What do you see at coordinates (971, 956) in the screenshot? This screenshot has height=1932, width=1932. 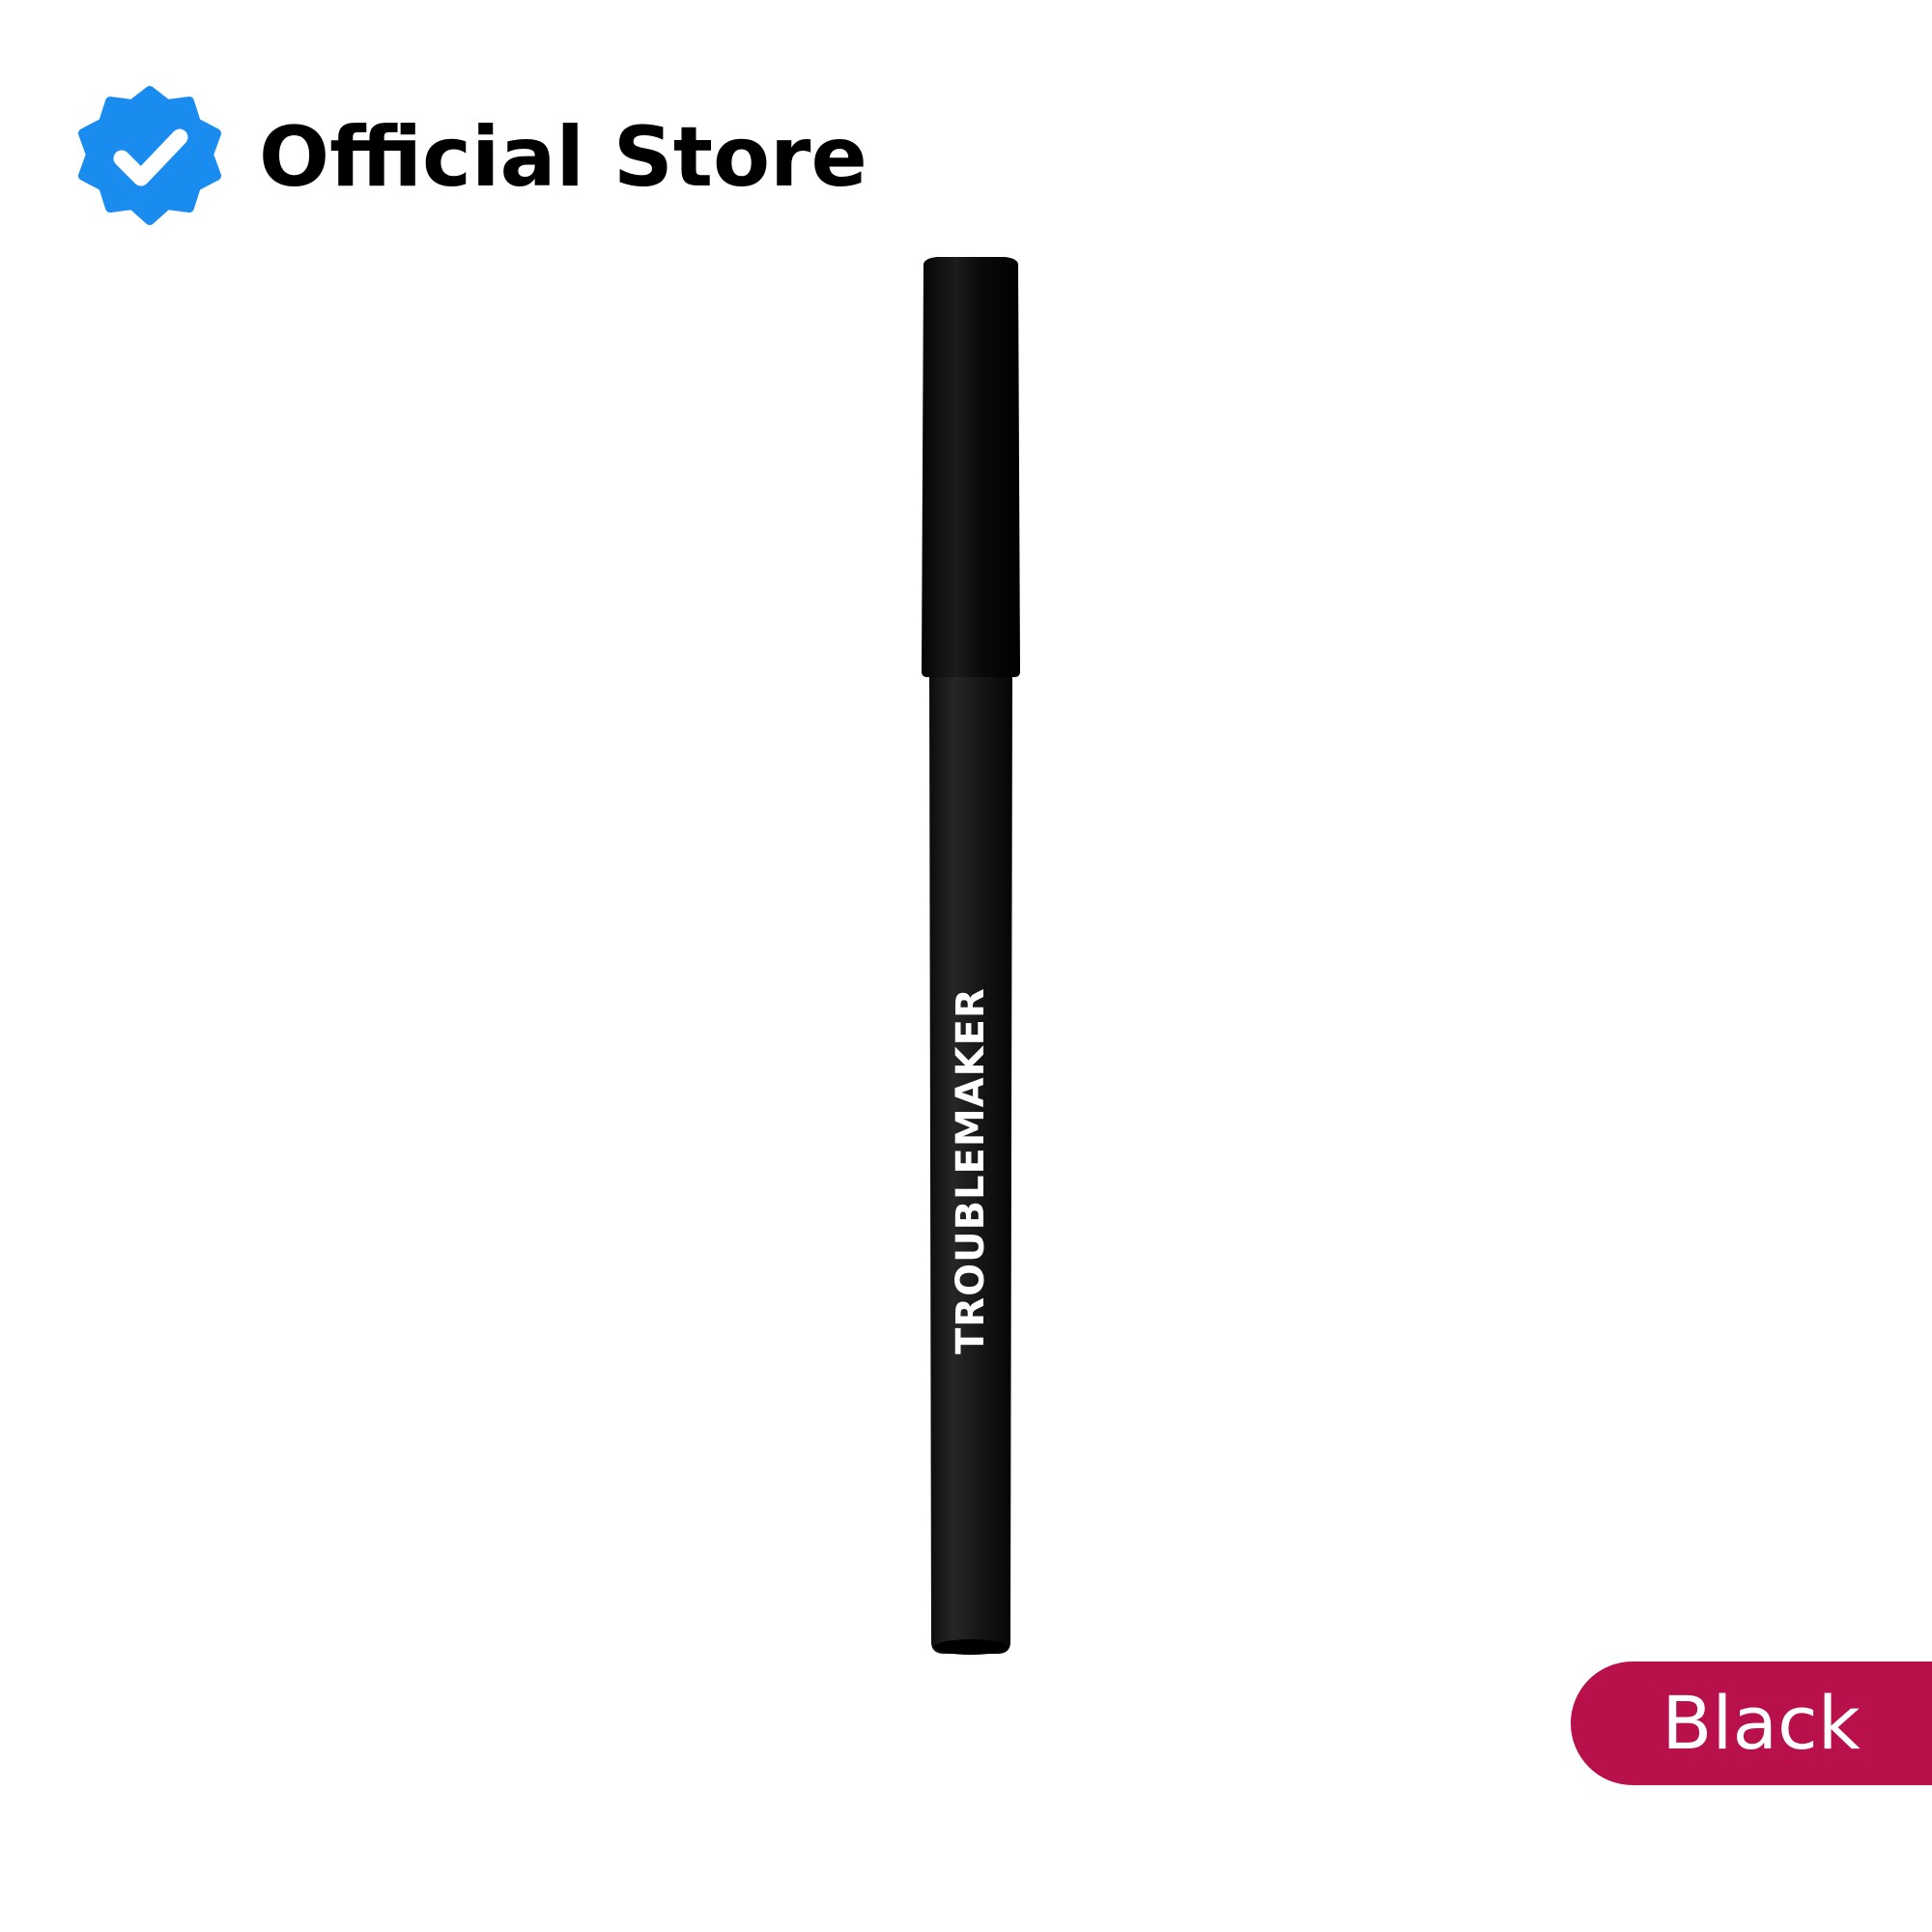 I see `eyeliner-pencil-image: TROUBLEMAKER` at bounding box center [971, 956].